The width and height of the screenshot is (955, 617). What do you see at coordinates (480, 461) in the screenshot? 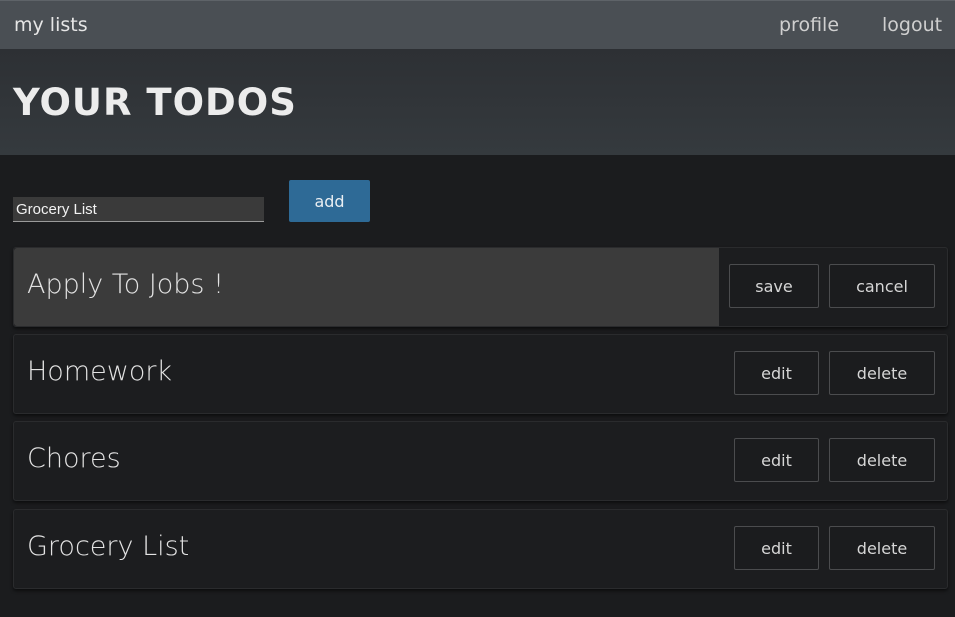
I see `todo-row: Chores edit delete` at bounding box center [480, 461].